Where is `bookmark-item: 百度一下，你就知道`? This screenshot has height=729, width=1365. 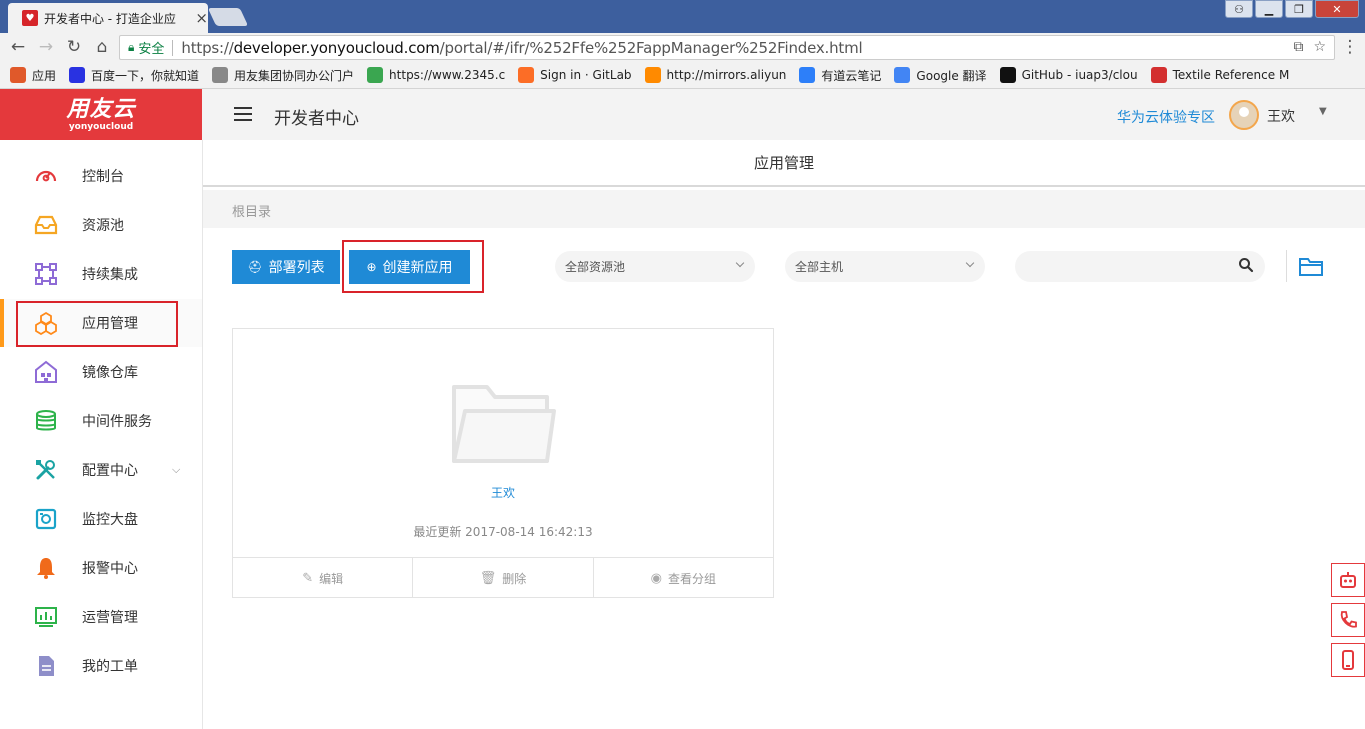 bookmark-item: 百度一下，你就知道 is located at coordinates (134, 75).